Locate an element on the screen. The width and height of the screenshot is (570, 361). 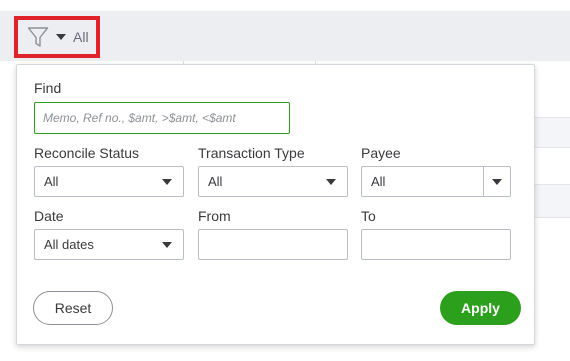
reset-button: Reset is located at coordinates (73, 308).